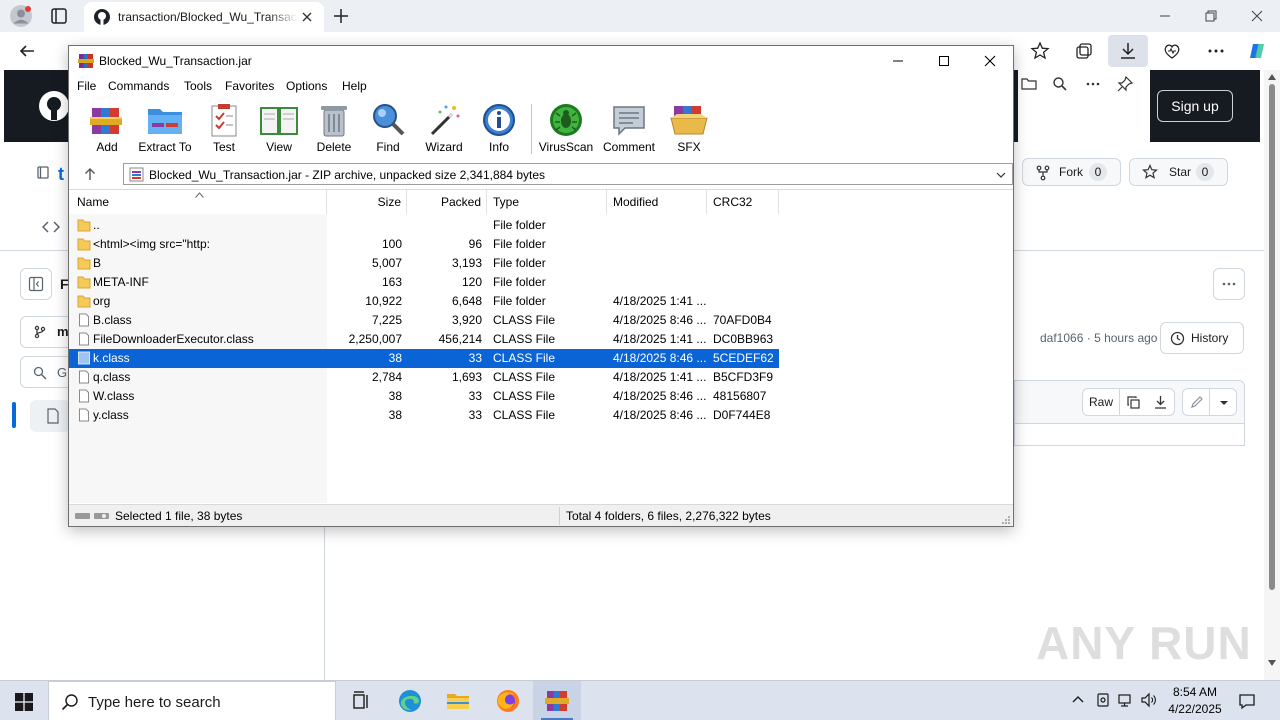  What do you see at coordinates (1071, 172) in the screenshot?
I see `fork-button: Fork 0` at bounding box center [1071, 172].